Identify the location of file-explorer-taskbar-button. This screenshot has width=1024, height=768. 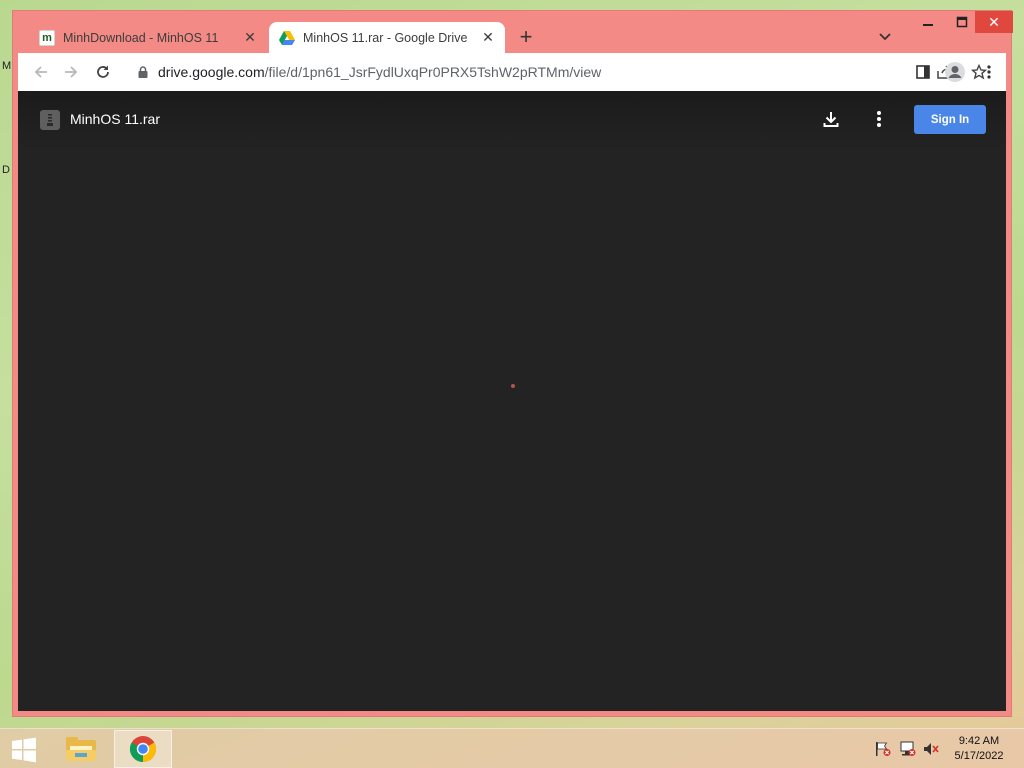
(81, 749).